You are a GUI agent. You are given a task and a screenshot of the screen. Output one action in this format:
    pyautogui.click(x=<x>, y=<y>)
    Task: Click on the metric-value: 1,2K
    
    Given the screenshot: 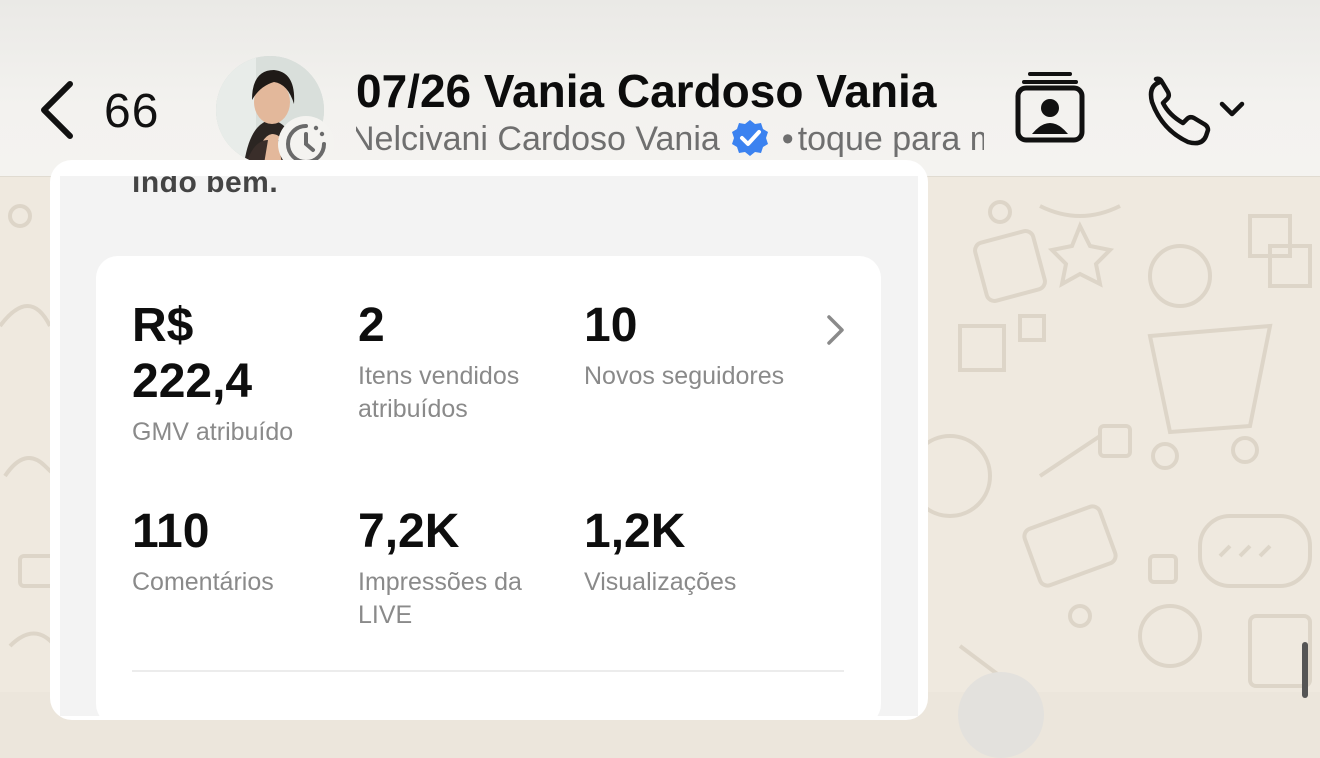 What is the action you would take?
    pyautogui.click(x=635, y=531)
    